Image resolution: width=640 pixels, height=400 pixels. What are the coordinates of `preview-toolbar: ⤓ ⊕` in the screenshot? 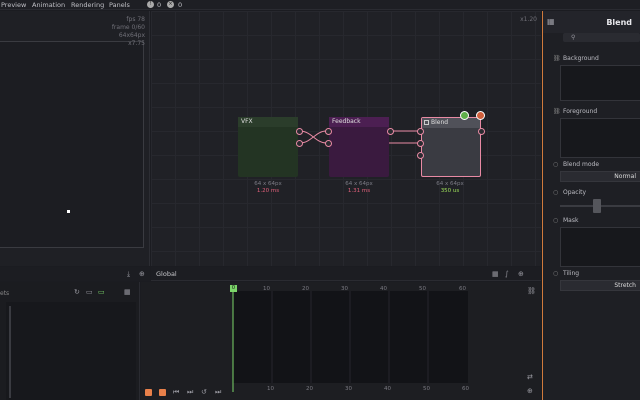 It's located at (75, 274).